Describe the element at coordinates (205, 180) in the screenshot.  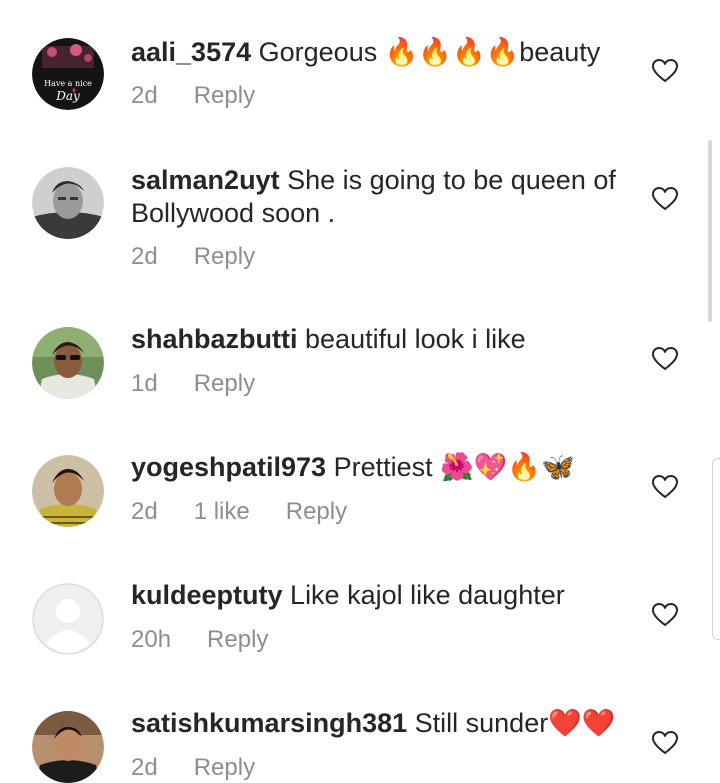
I see `comment-username: salman2uyt` at that location.